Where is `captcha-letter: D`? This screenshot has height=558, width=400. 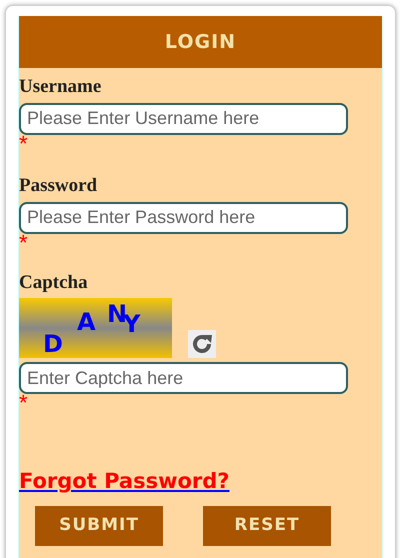 captcha-letter: D is located at coordinates (53, 344).